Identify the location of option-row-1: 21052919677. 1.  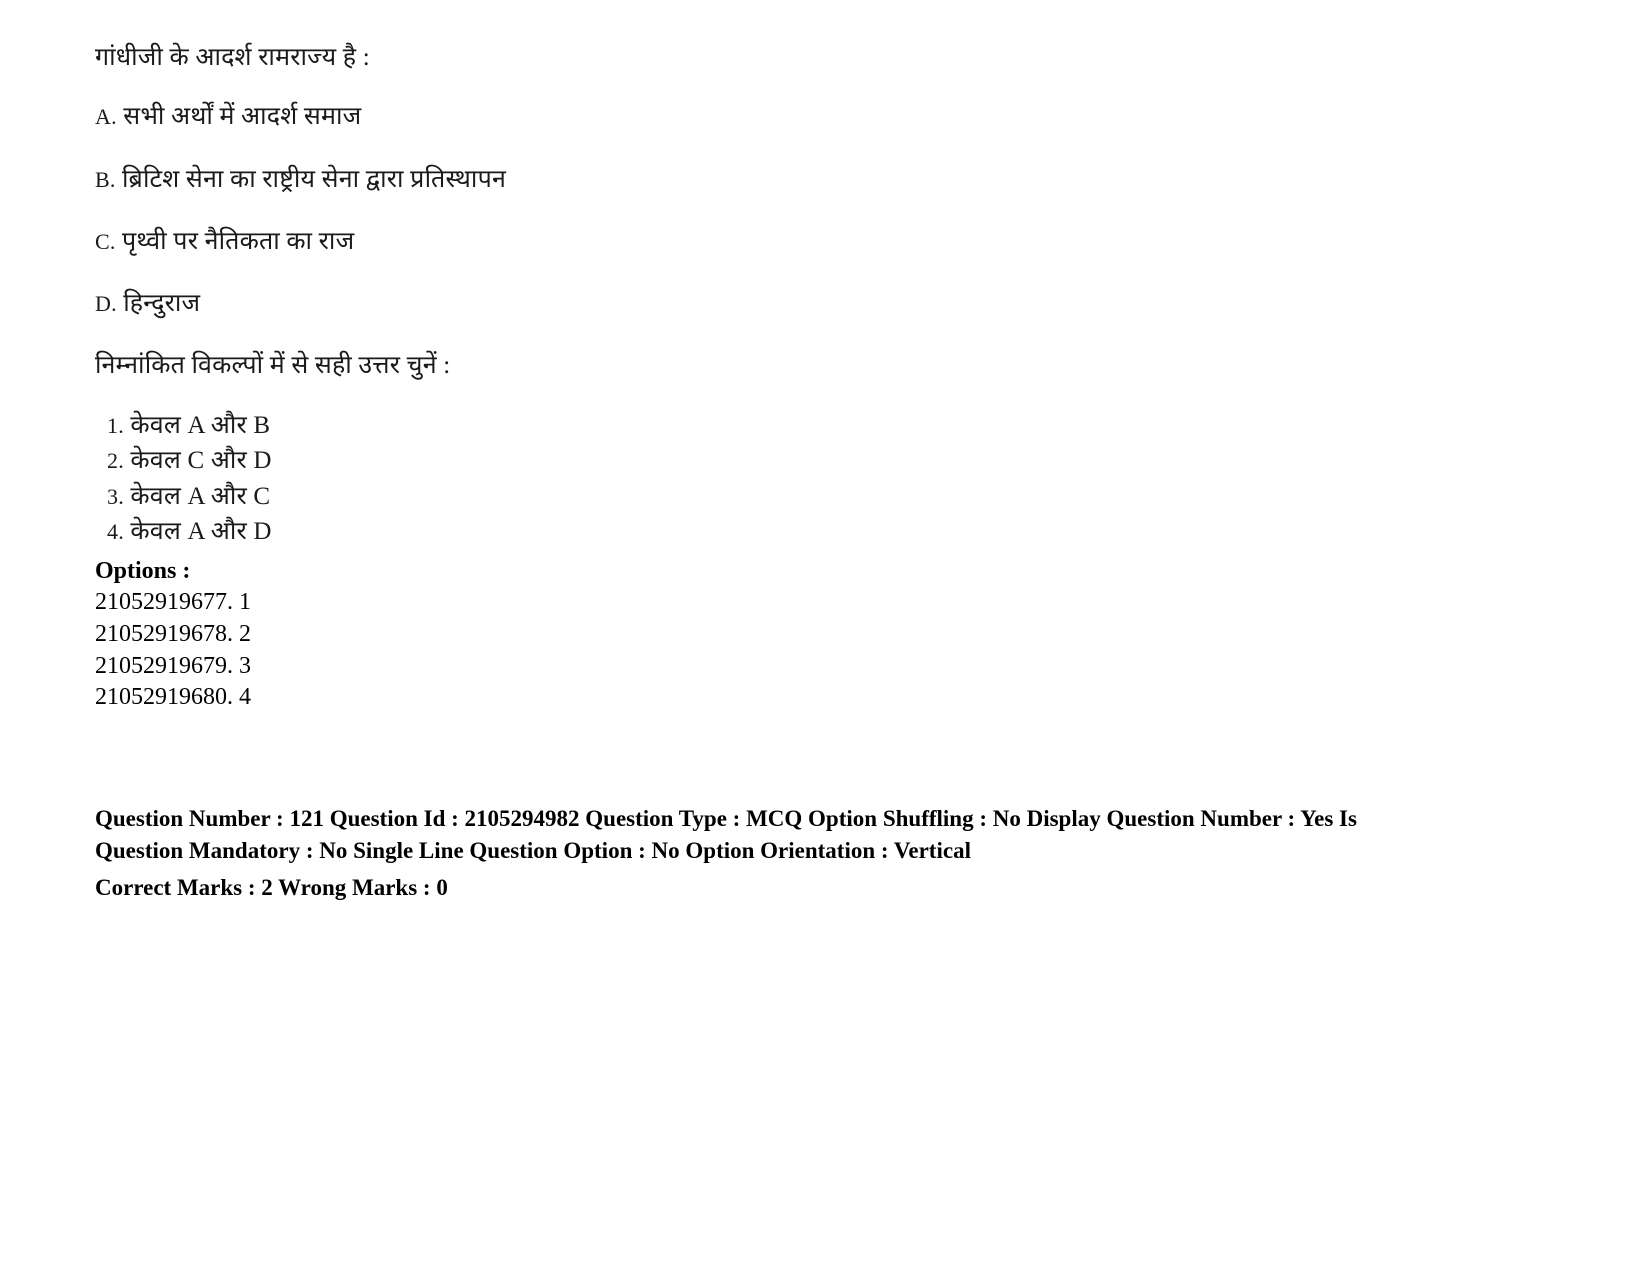
(820, 603).